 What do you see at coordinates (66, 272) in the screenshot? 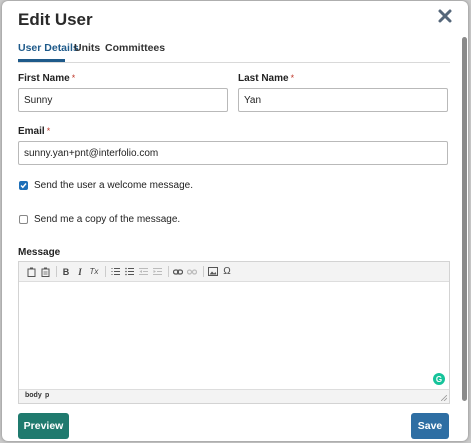
I see `bold-icon: B` at bounding box center [66, 272].